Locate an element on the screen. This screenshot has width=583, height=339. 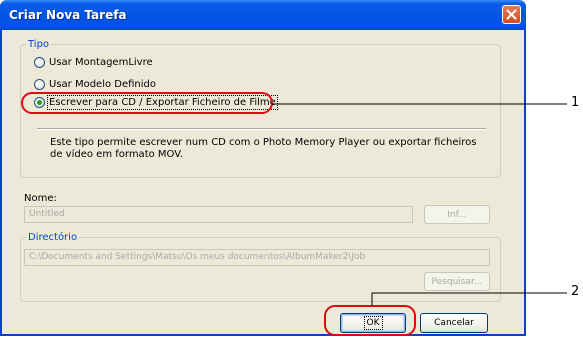
radio-label: Usar MontagemLivre is located at coordinates (101, 62).